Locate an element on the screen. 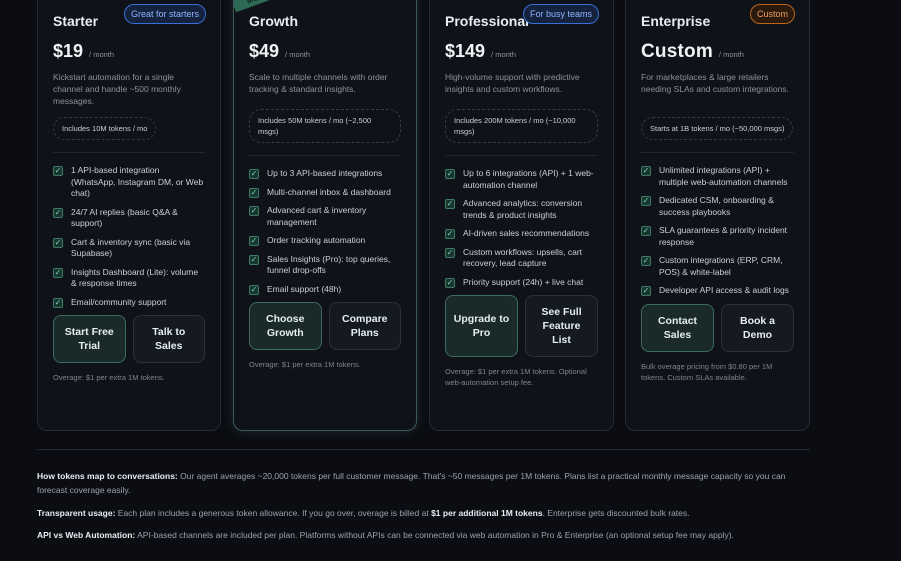  feature-text: Advanced cart & inventory management is located at coordinates (317, 216).